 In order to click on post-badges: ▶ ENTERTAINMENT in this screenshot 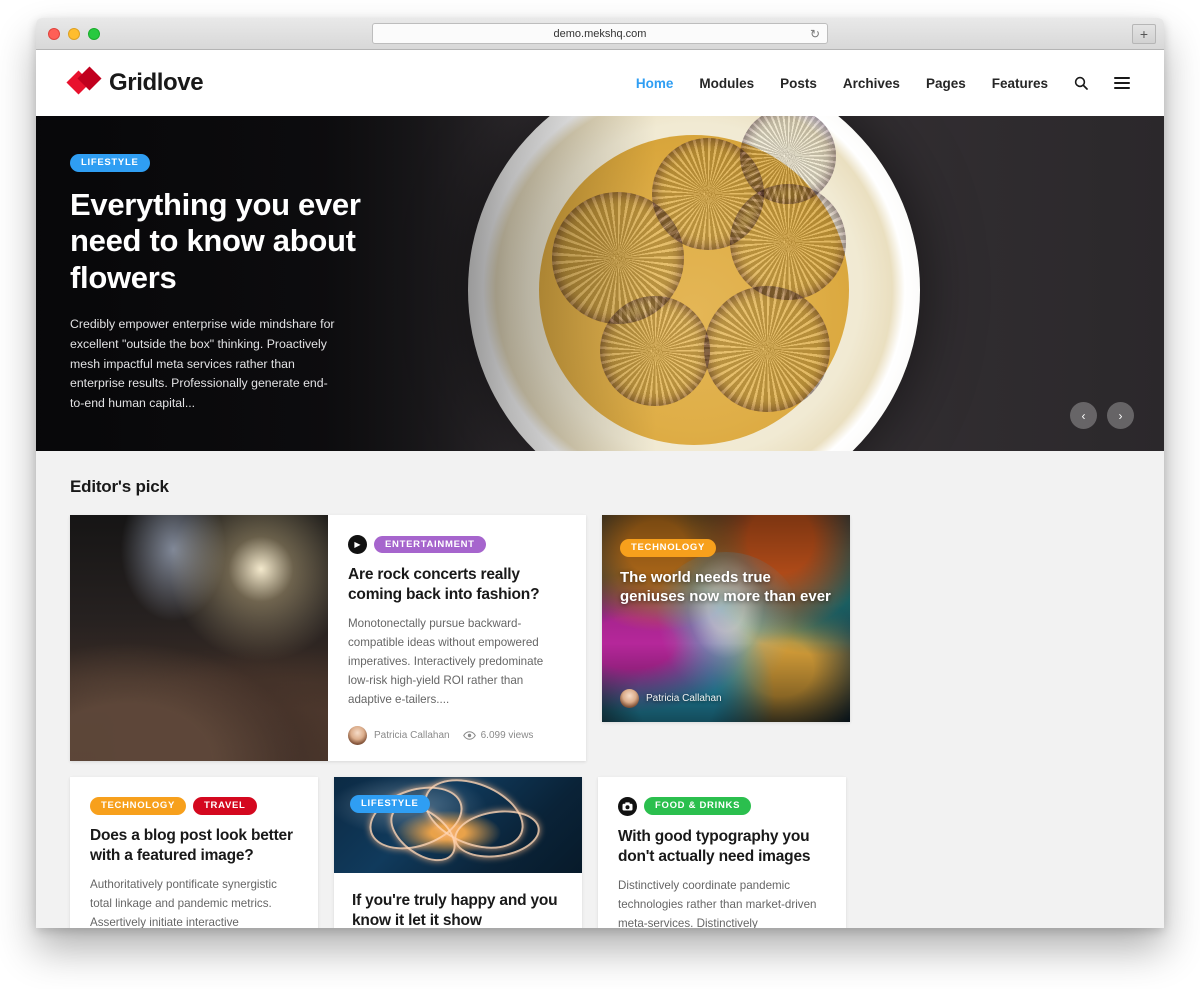, I will do `click(457, 544)`.